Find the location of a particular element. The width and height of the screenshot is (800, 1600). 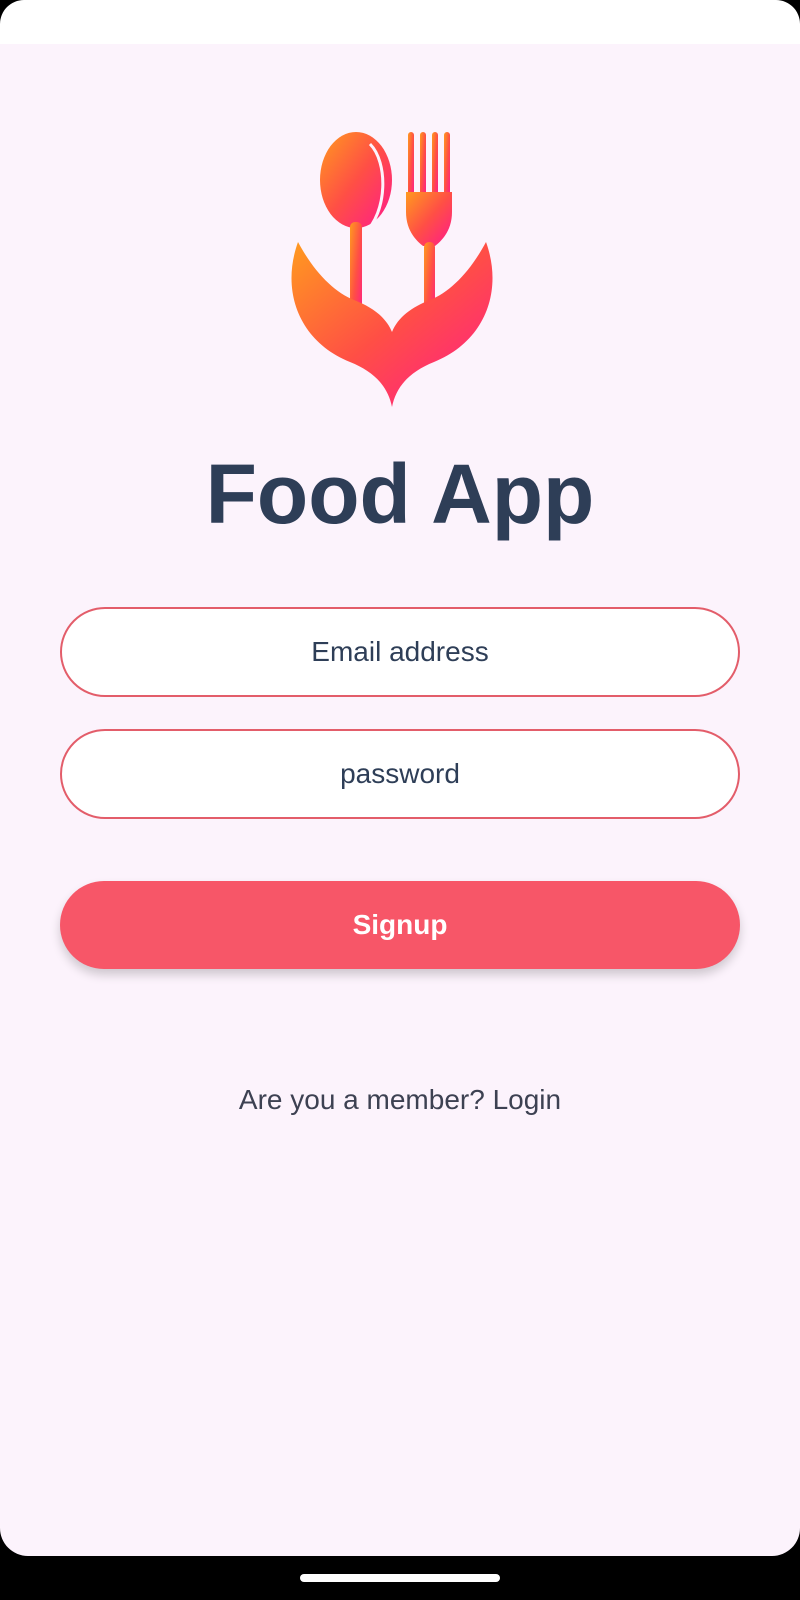

signup-button: Signup is located at coordinates (400, 925).